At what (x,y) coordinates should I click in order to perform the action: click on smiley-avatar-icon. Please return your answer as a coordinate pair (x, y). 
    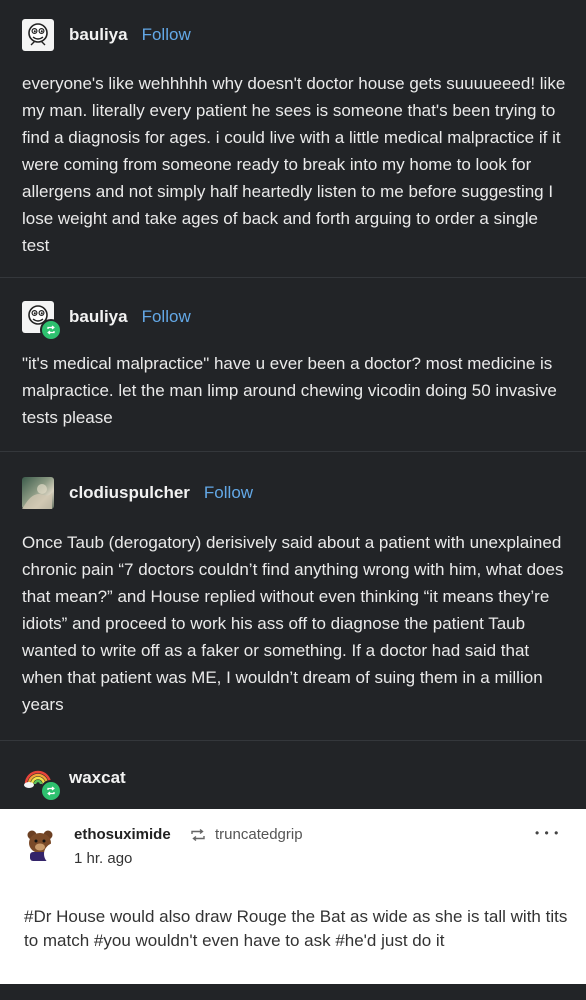
    Looking at the image, I should click on (38, 34).